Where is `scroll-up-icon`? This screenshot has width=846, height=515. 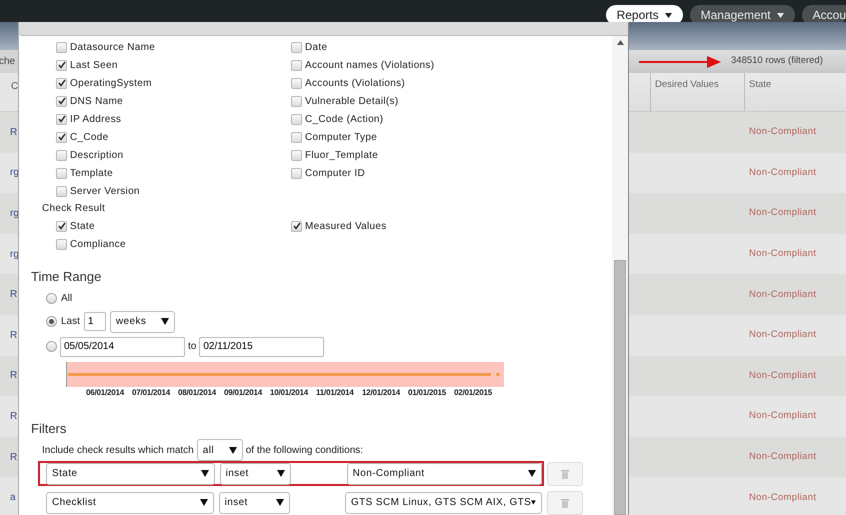 scroll-up-icon is located at coordinates (620, 42).